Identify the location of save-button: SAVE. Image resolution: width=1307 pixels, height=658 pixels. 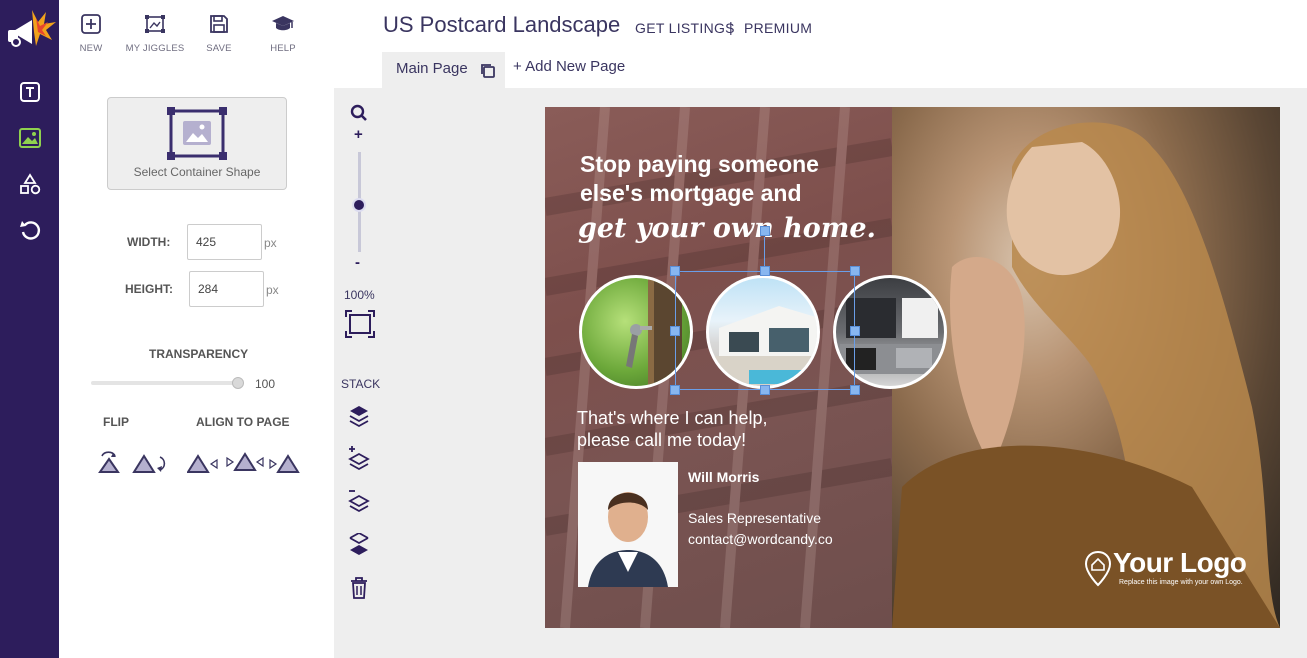
(219, 34).